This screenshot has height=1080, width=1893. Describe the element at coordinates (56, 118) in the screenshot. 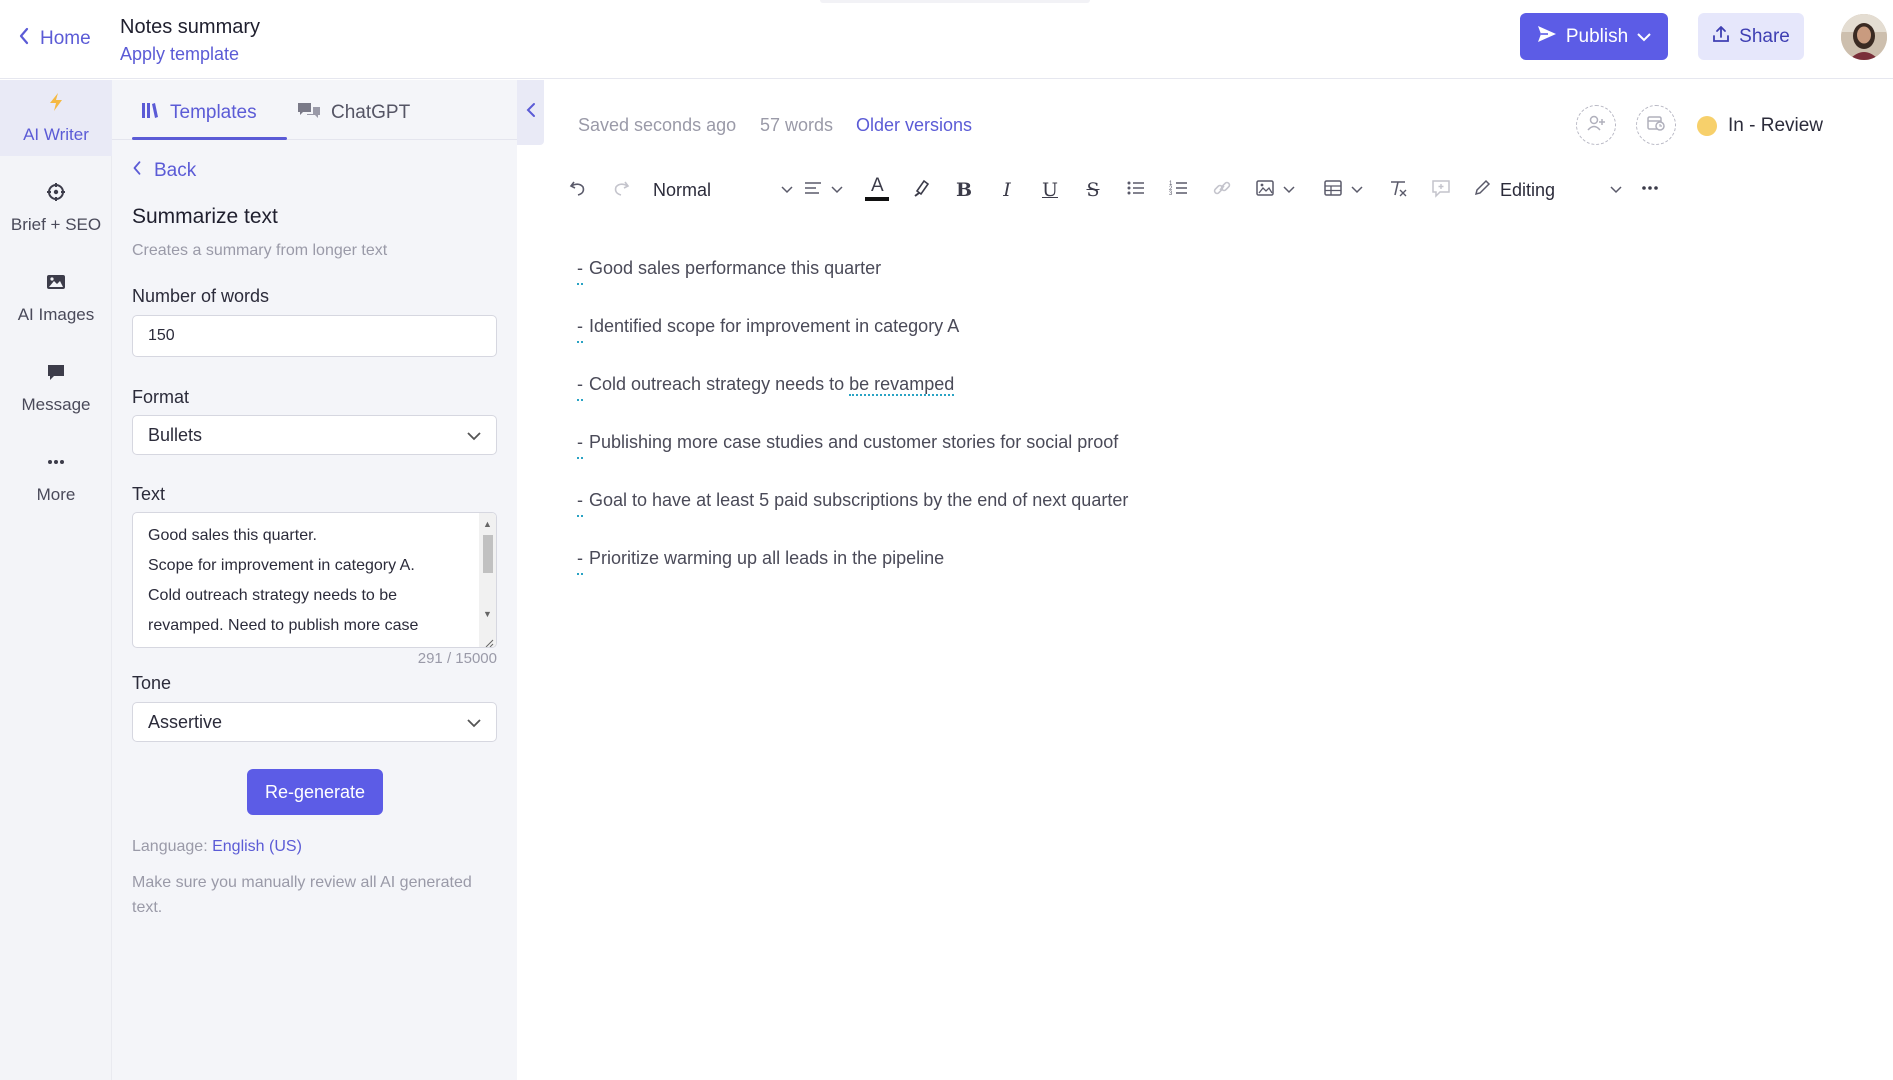

I see `rail-item-ai-writer: AI Writer` at that location.